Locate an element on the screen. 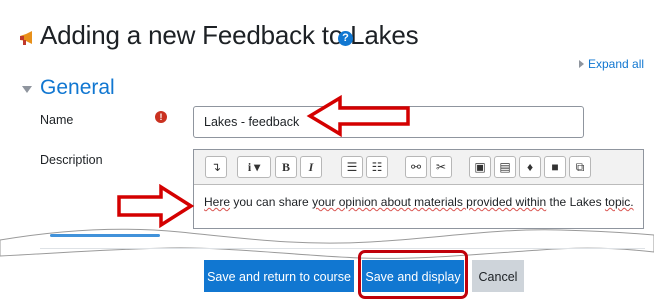  required-icon: ! is located at coordinates (161, 117).